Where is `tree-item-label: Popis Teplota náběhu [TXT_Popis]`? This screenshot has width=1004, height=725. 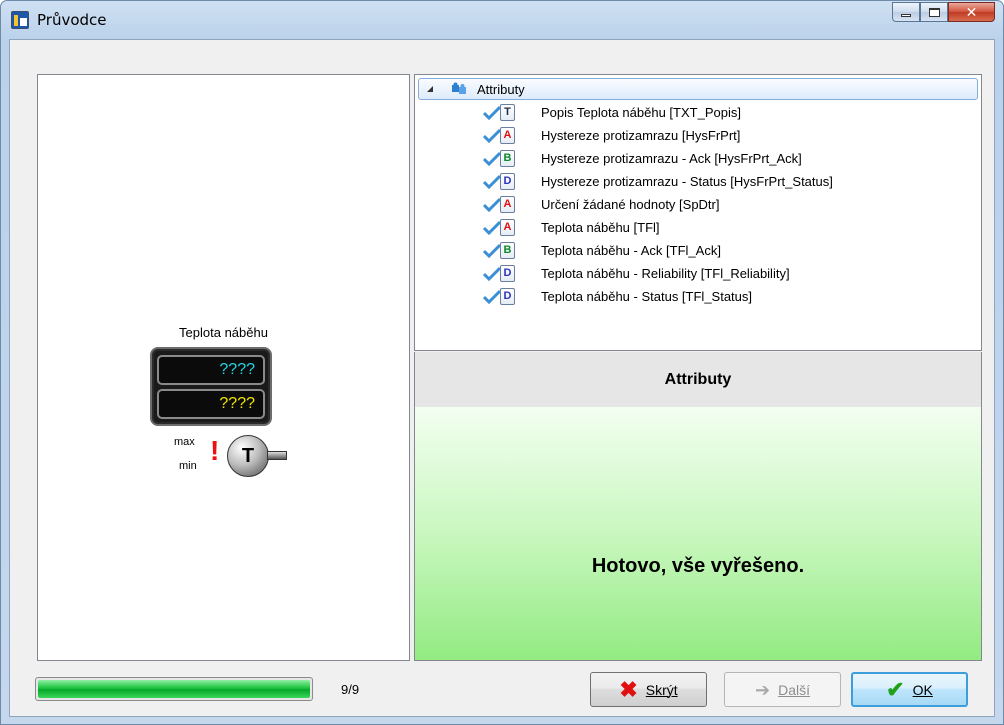
tree-item-label: Popis Teplota náběhu [TXT_Popis] is located at coordinates (641, 112).